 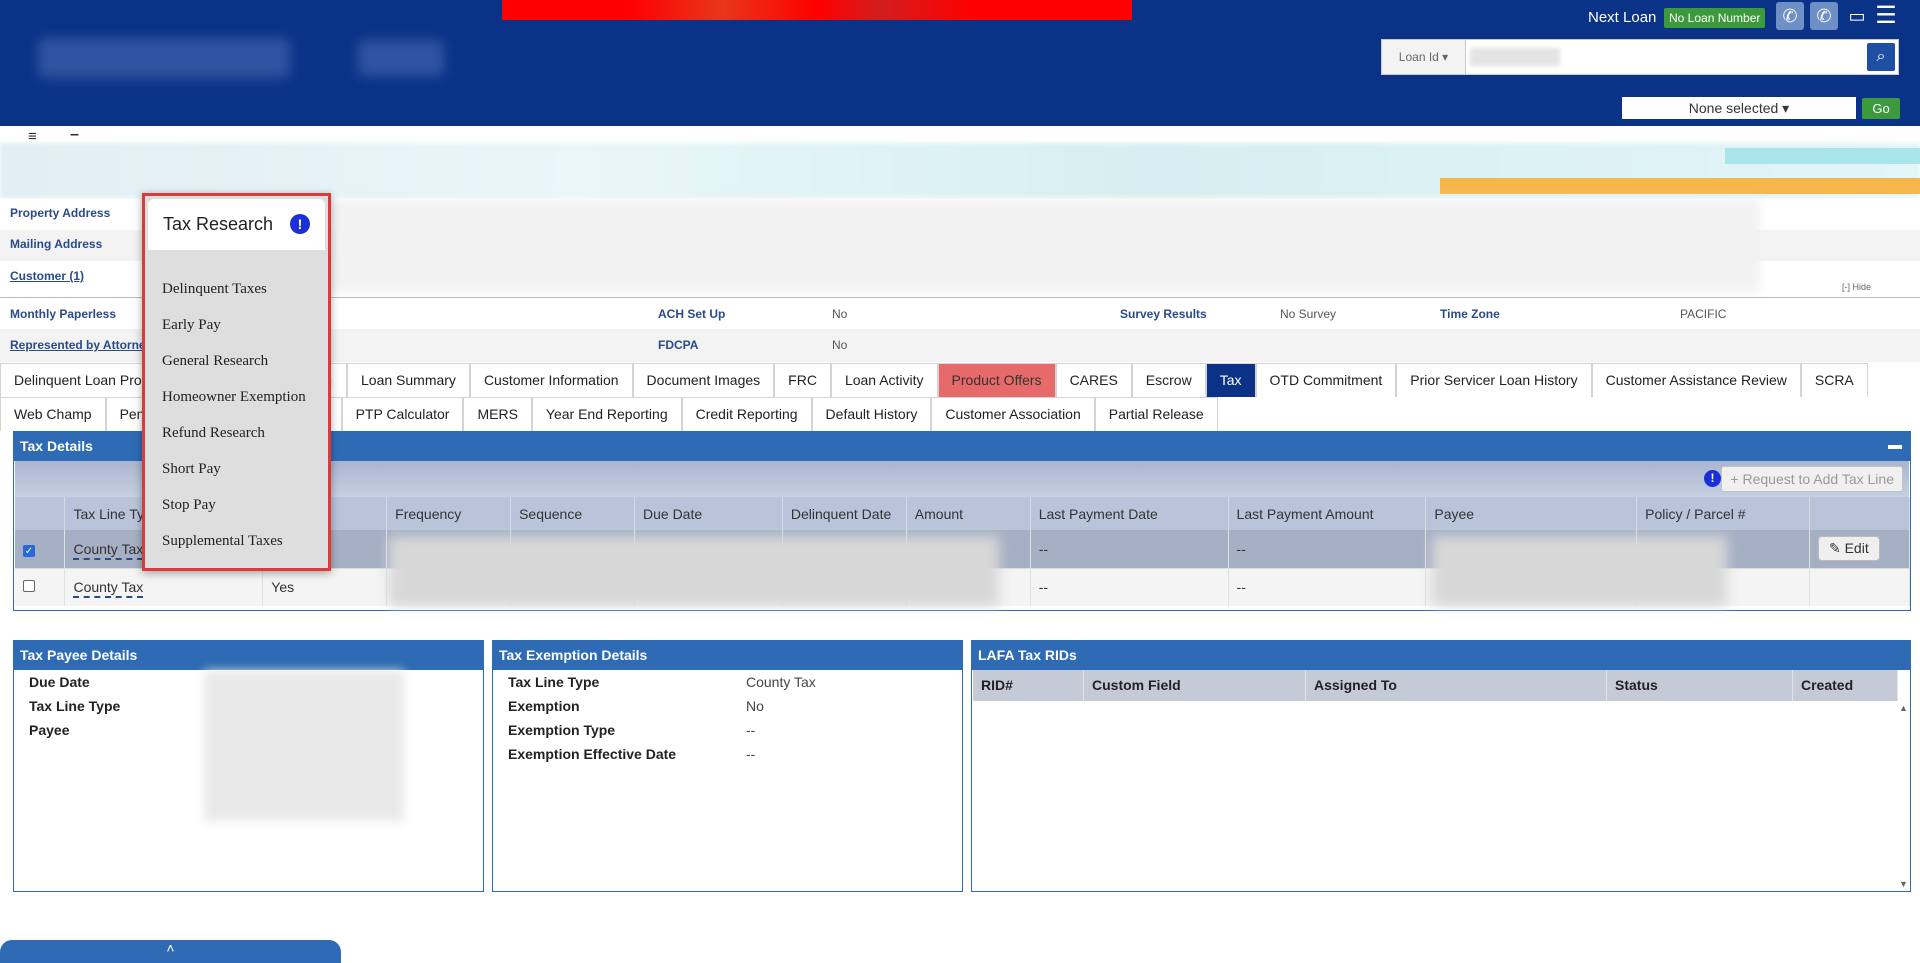 I want to click on column-header: Assigned To, so click(x=1456, y=685).